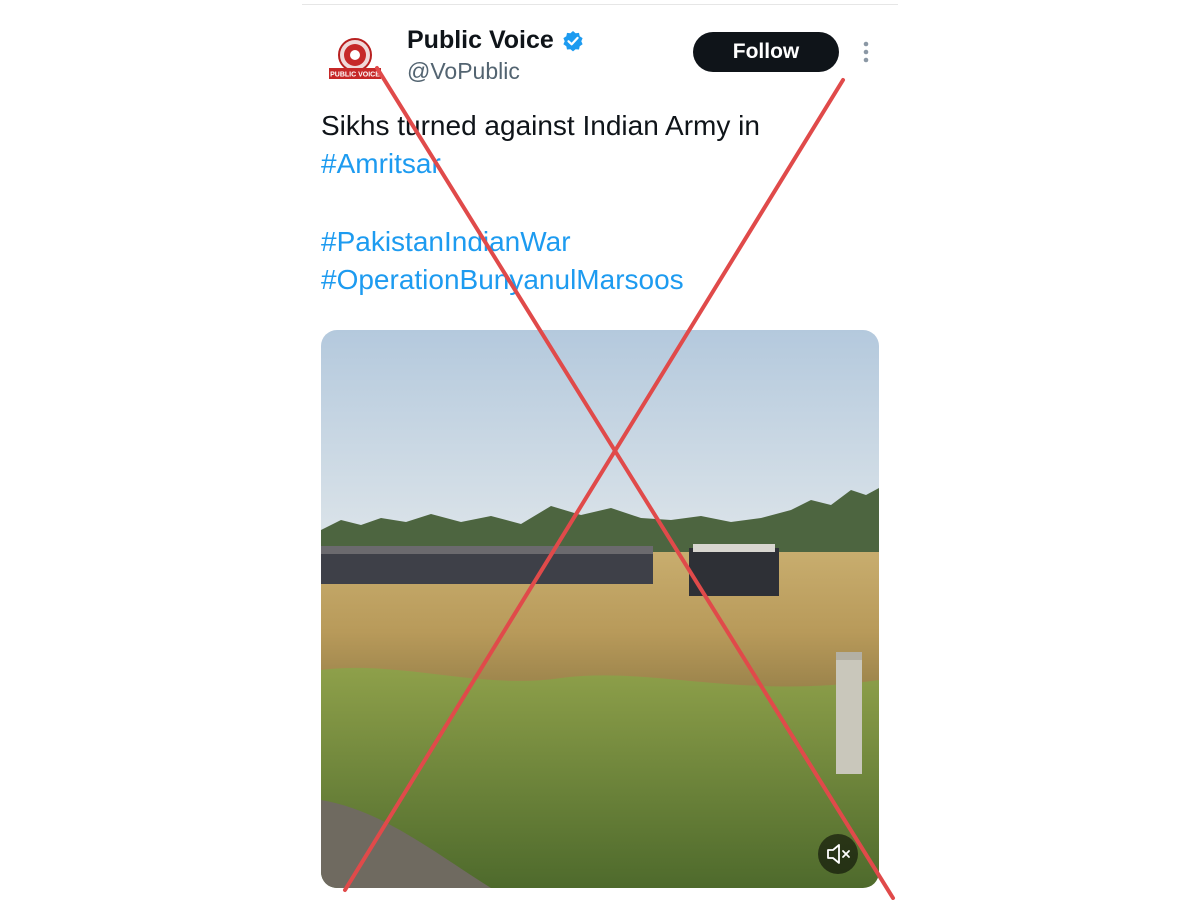  Describe the element at coordinates (540, 125) in the screenshot. I see `tweet-text-line: Sikhs turned against Indian Army in` at that location.